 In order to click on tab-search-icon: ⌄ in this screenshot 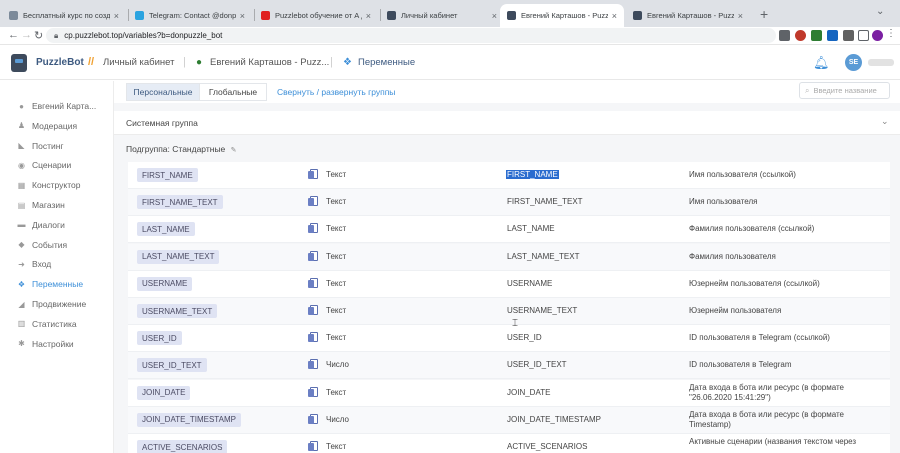, I will do `click(880, 11)`.